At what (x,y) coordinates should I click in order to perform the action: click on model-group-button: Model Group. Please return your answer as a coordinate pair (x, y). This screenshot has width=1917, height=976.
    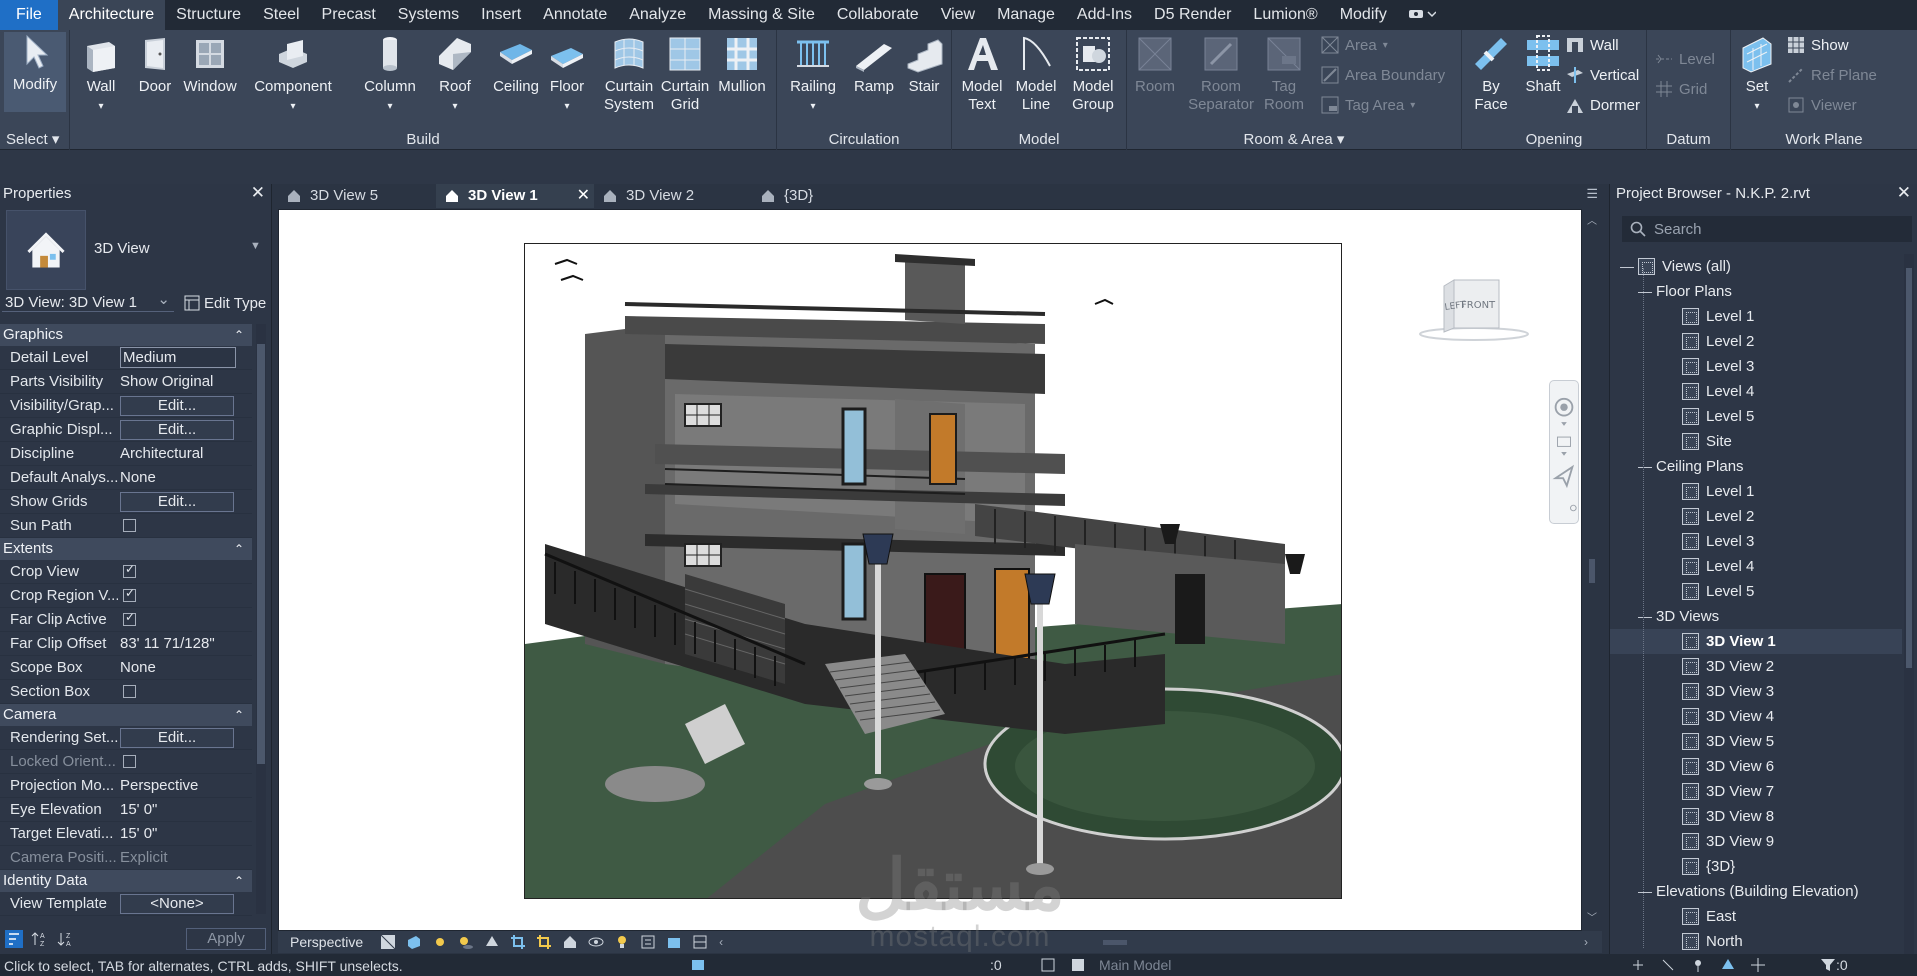
    Looking at the image, I should click on (1093, 74).